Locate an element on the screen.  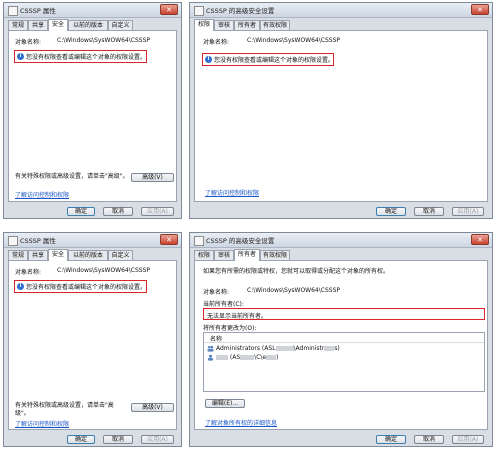
special-permissions-text: 有关特殊权限或高级设置，请单击"高 is located at coordinates (64, 405).